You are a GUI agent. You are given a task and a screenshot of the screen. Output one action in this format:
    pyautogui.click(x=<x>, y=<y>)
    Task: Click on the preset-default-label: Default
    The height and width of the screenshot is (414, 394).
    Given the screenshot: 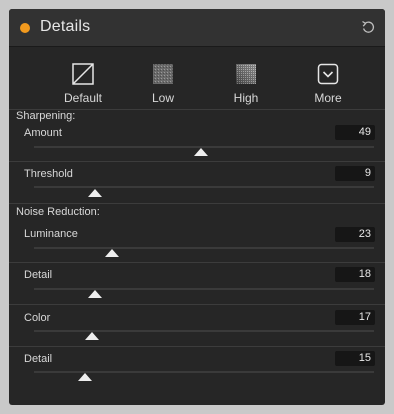 What is the action you would take?
    pyautogui.click(x=83, y=98)
    